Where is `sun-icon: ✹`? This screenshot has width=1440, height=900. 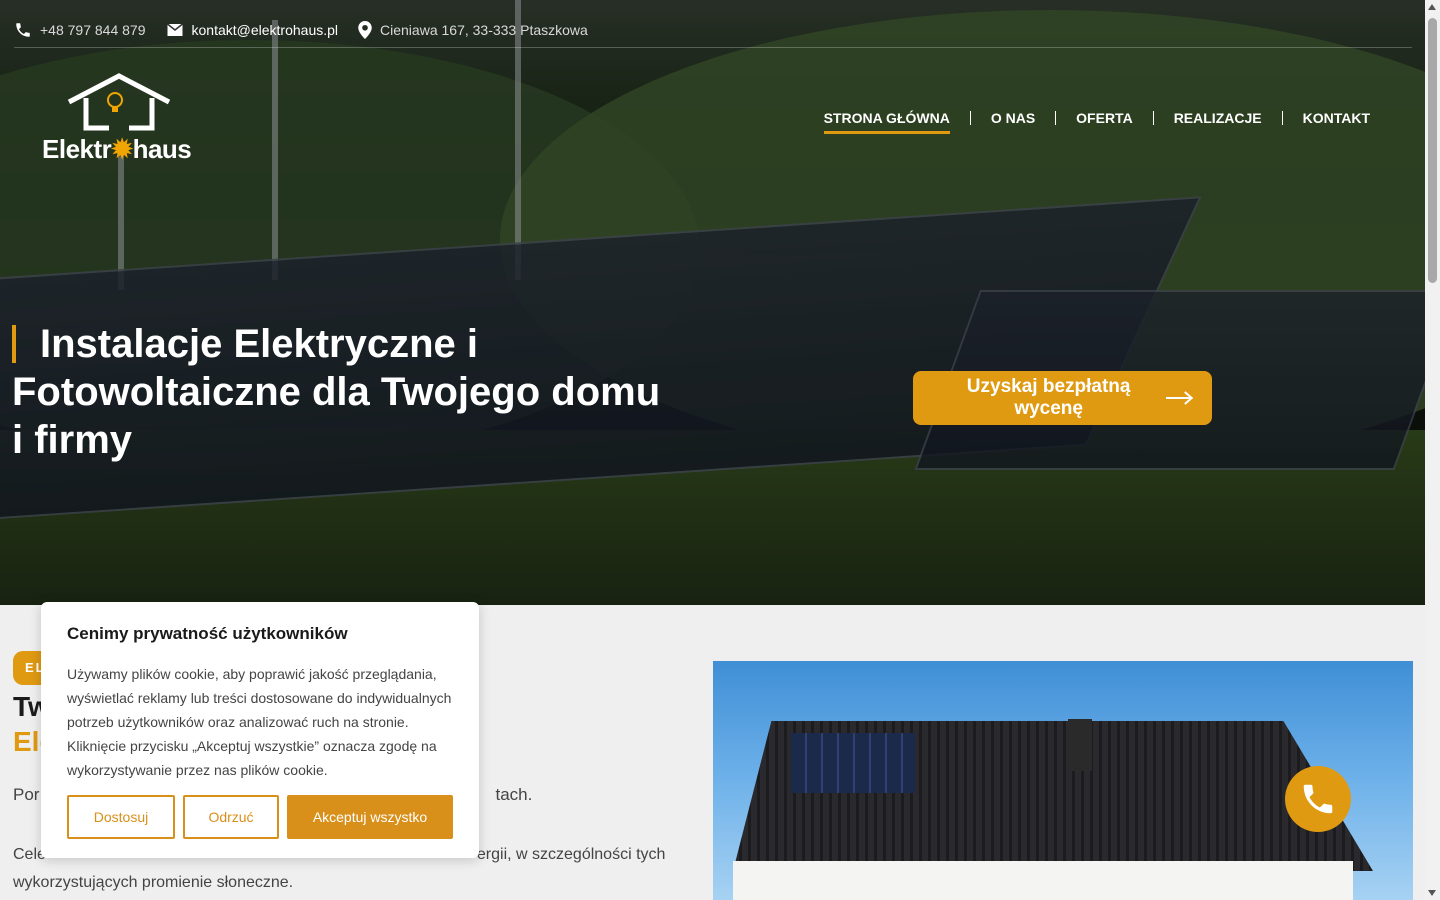
sun-icon: ✹ is located at coordinates (122, 149).